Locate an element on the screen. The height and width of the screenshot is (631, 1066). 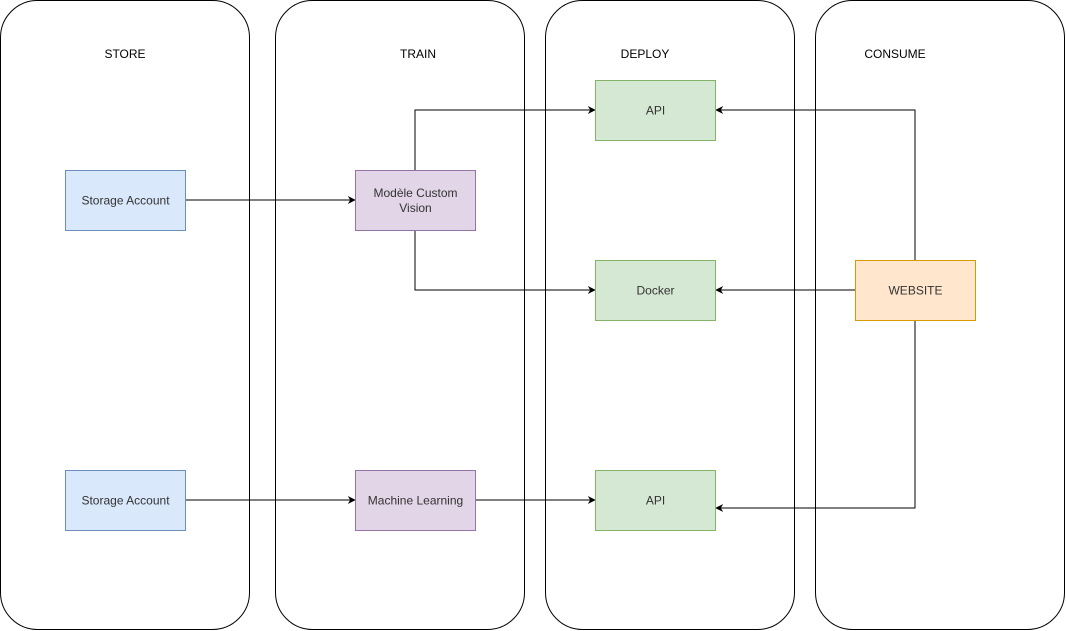
node-api1: API is located at coordinates (655, 110).